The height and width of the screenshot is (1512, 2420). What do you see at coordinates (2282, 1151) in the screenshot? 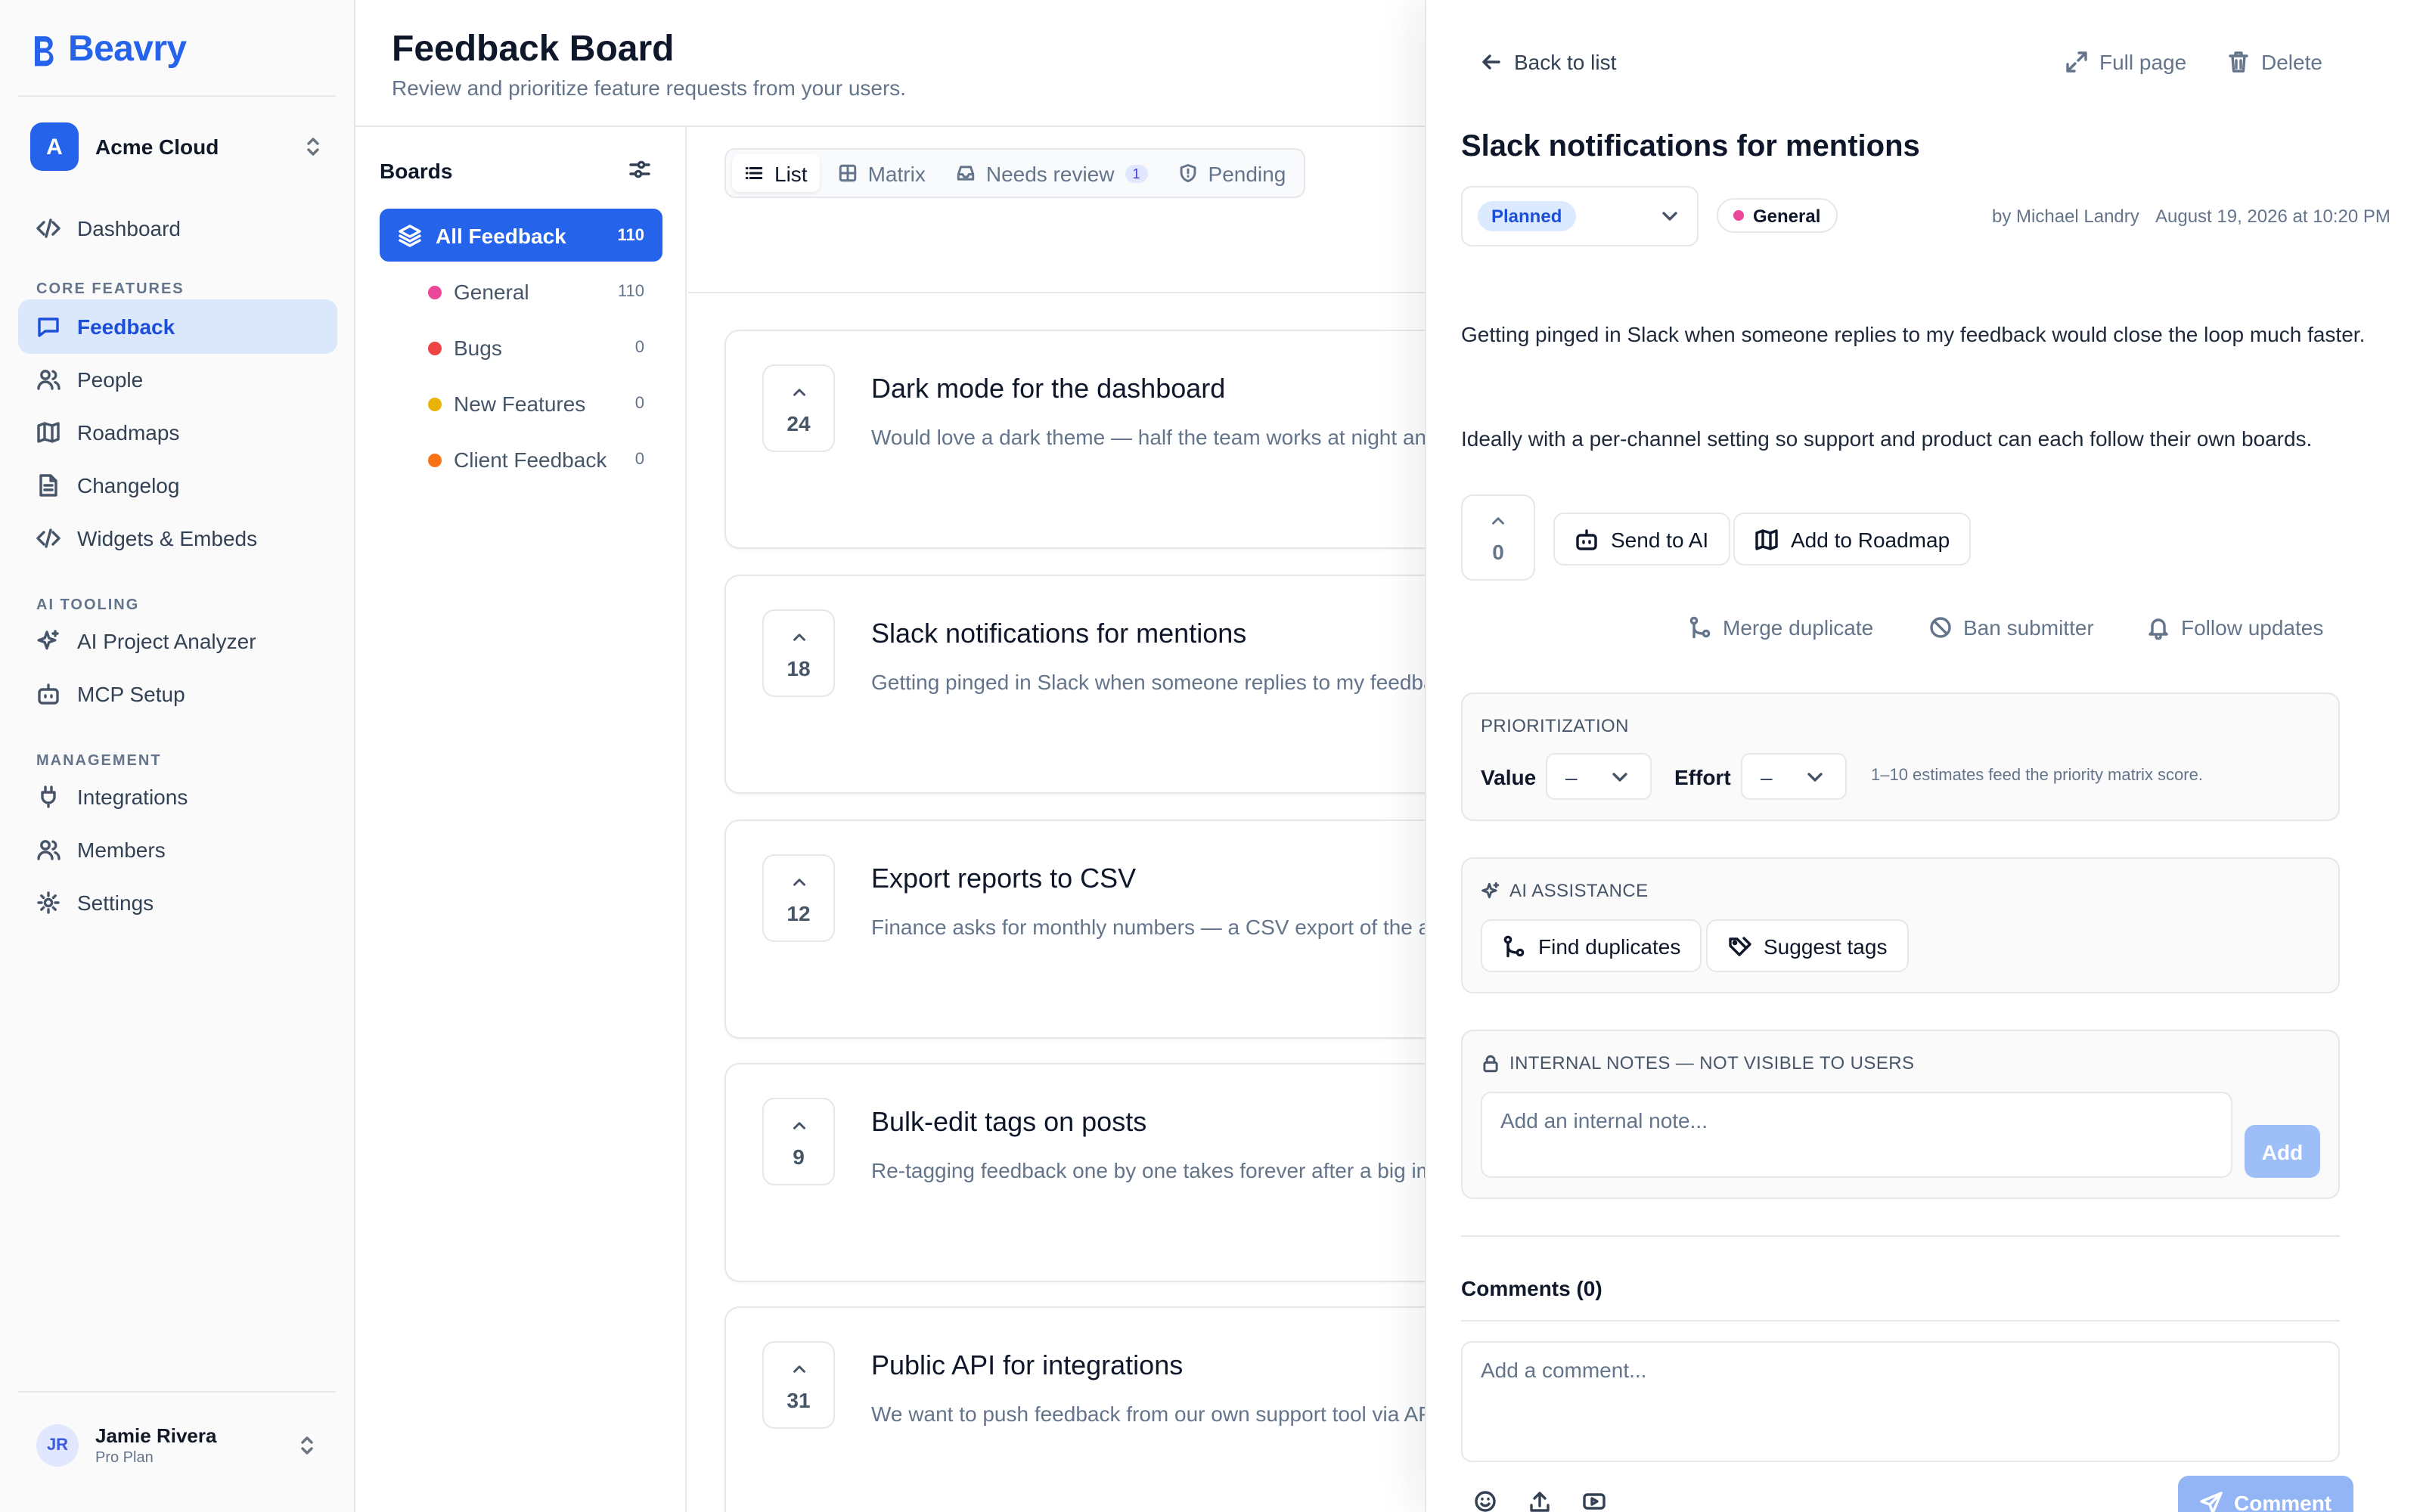
I see `add-note-button: Add` at bounding box center [2282, 1151].